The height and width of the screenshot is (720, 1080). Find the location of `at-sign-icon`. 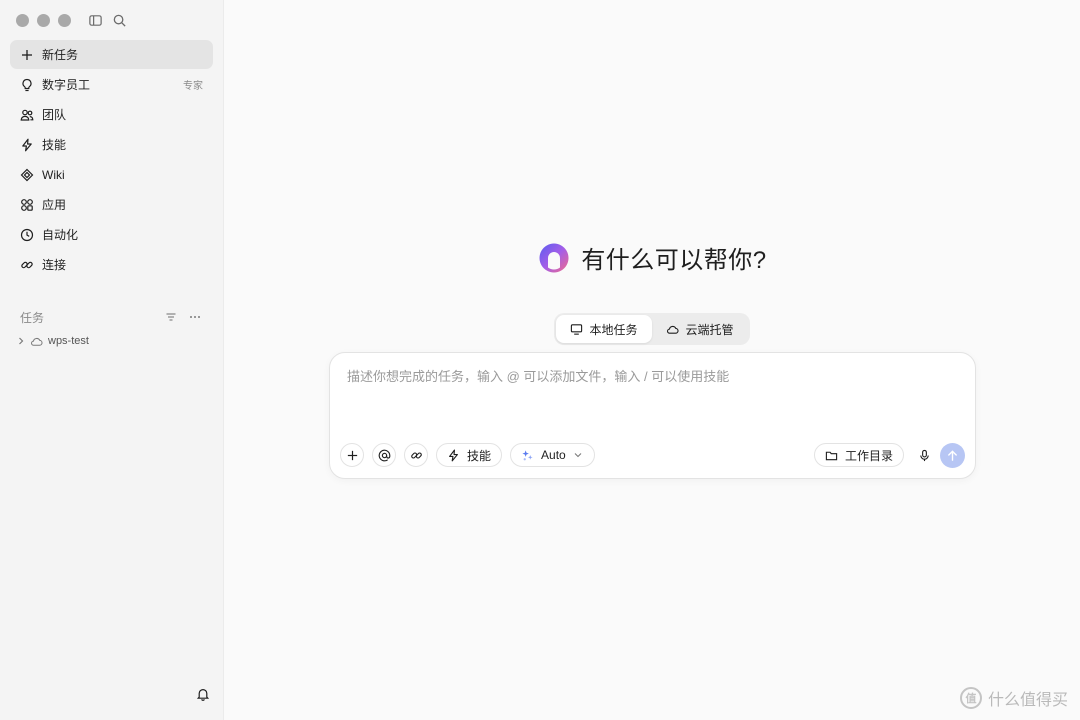

at-sign-icon is located at coordinates (384, 455).